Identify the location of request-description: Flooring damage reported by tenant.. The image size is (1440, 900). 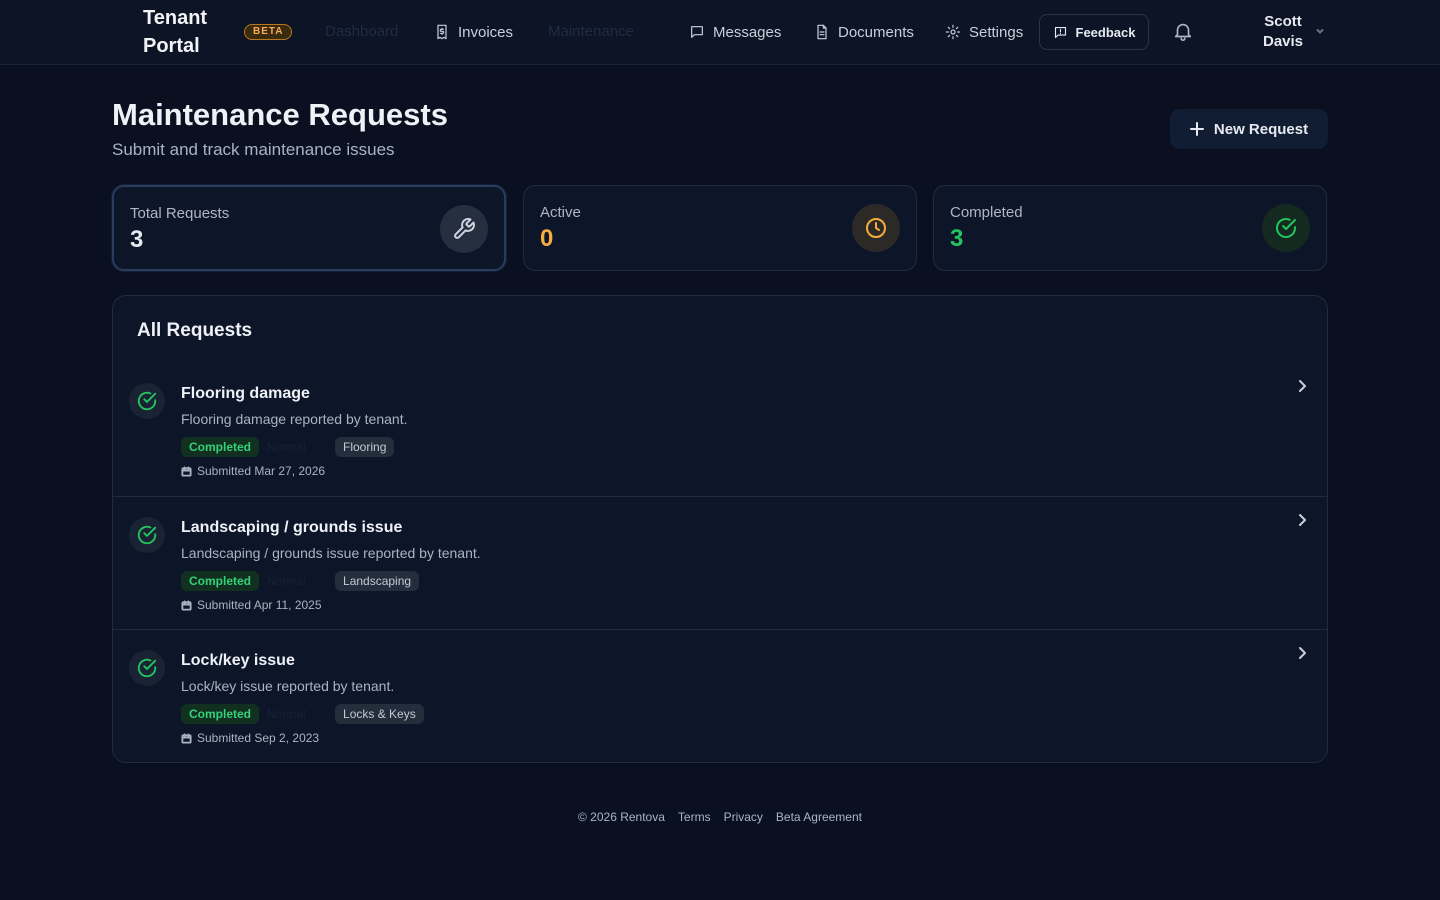
(294, 419).